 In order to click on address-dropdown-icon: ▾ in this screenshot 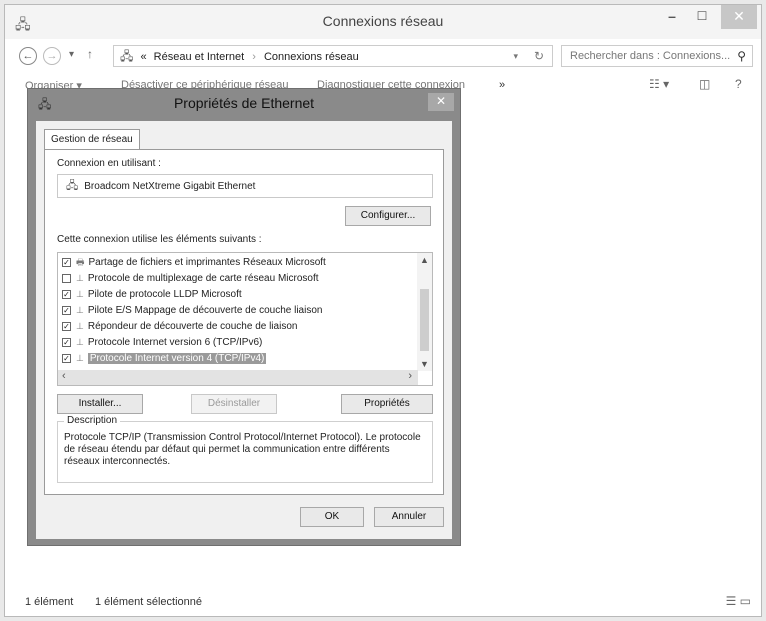, I will do `click(515, 56)`.